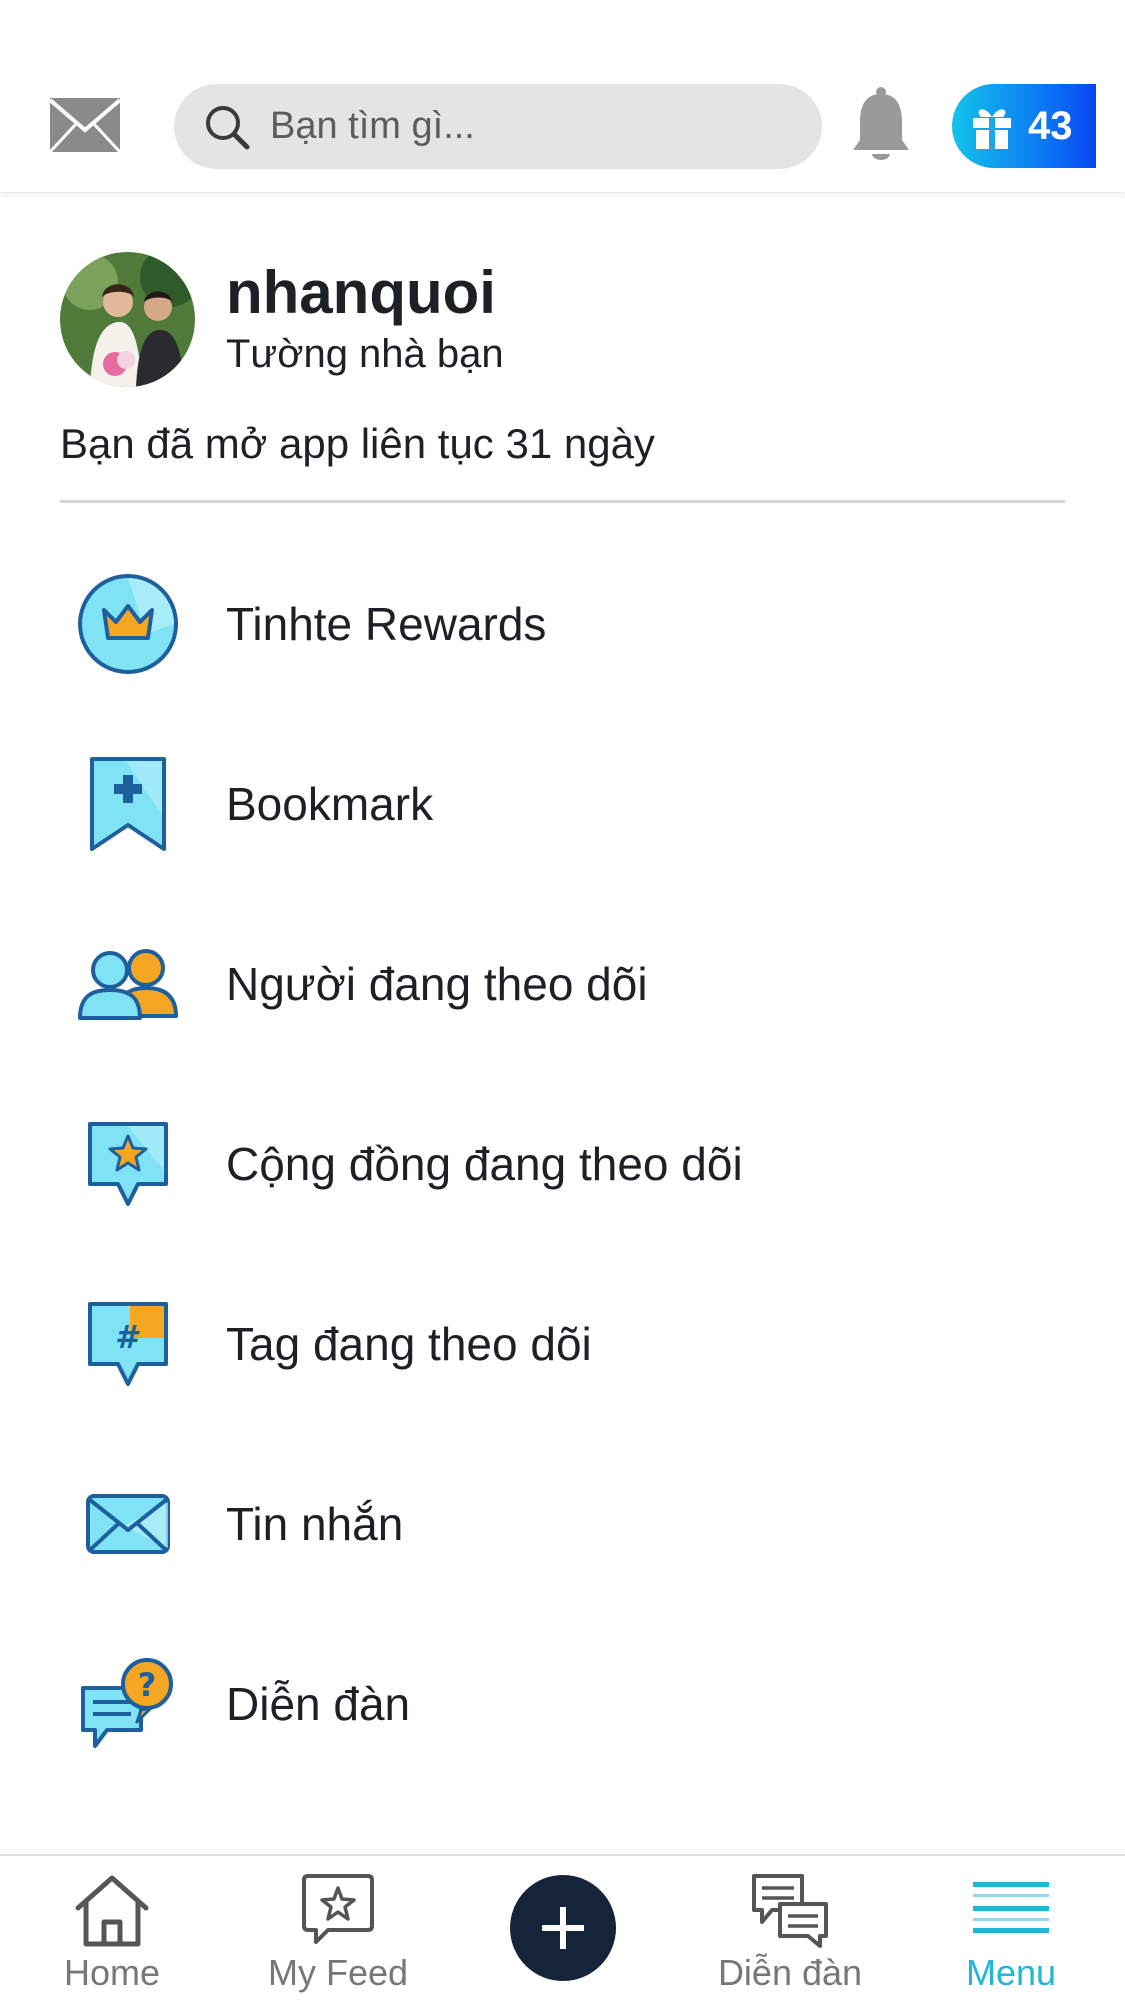 The image size is (1125, 2001). Describe the element at coordinates (228, 127) in the screenshot. I see `search-icon` at that location.